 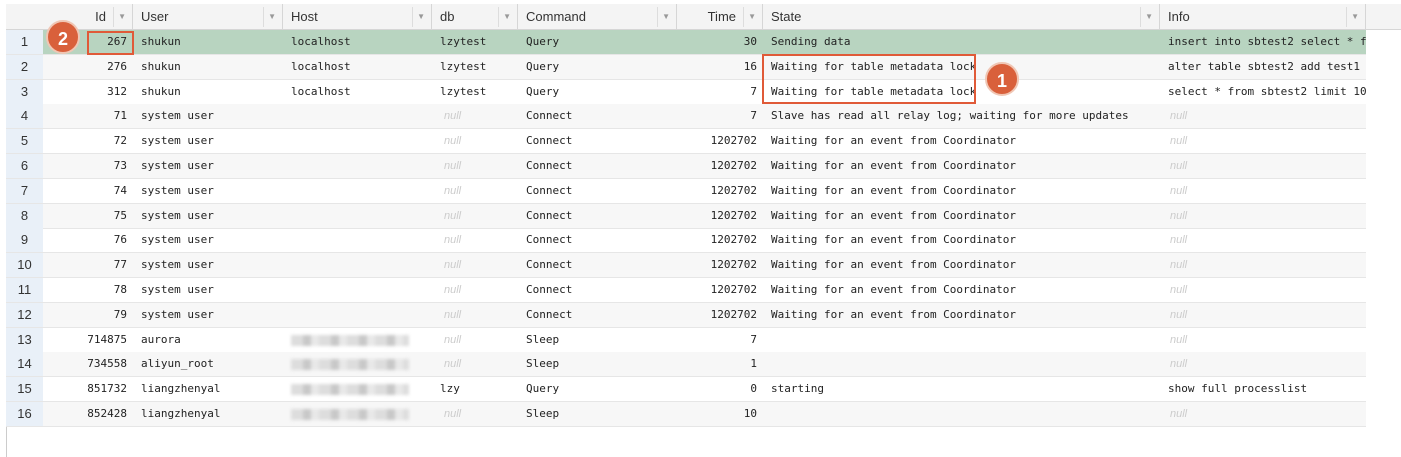 I want to click on cell-info: alter table sbtest2 add test1 int, so click(x=1263, y=67).